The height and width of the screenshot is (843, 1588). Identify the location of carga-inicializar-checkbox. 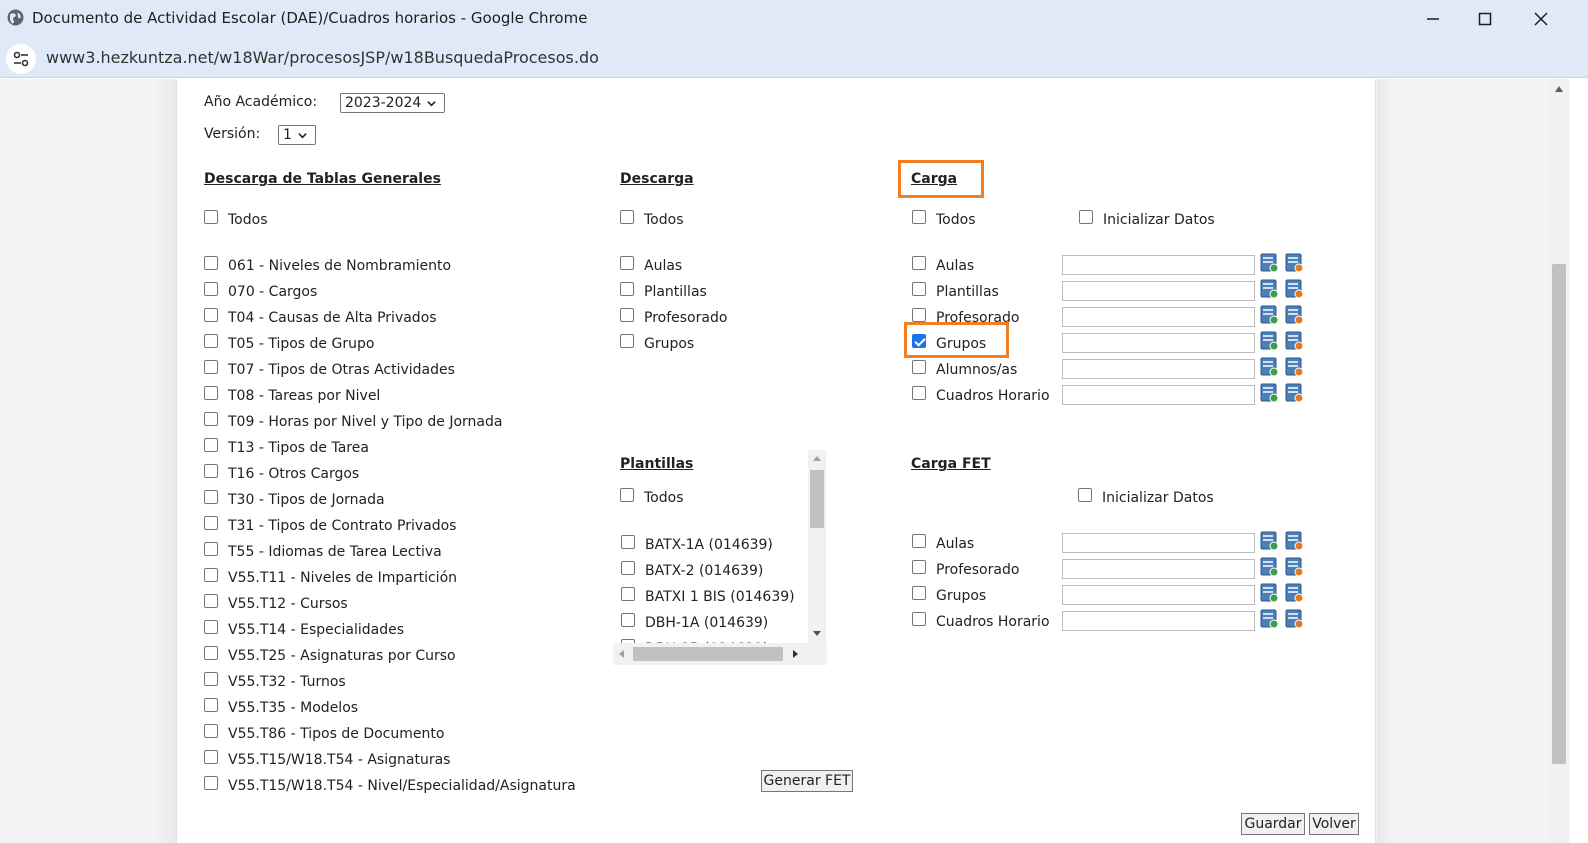
(1086, 217).